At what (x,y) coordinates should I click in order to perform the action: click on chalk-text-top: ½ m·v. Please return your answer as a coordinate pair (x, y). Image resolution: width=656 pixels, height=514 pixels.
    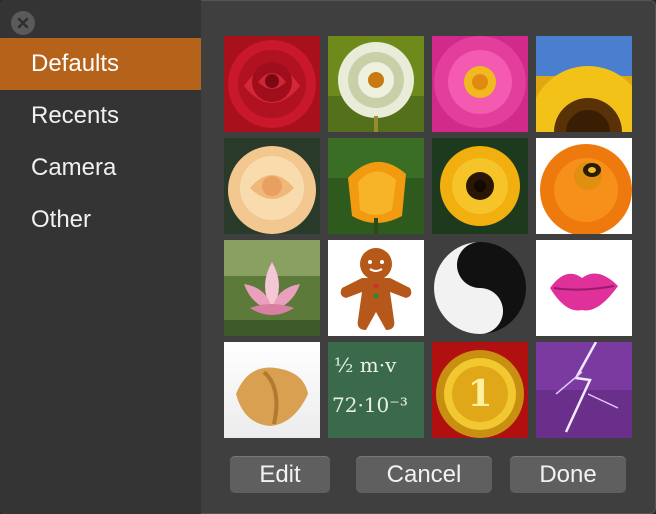
    Looking at the image, I should click on (365, 365).